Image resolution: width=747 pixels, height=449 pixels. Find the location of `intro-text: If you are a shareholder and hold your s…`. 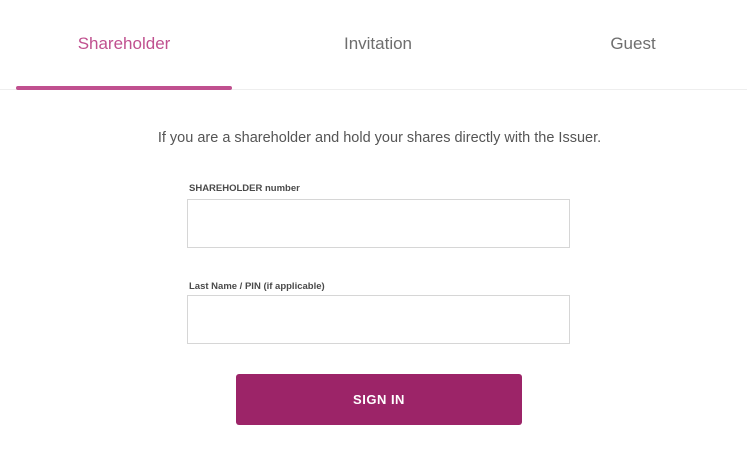

intro-text: If you are a shareholder and hold your s… is located at coordinates (379, 138).